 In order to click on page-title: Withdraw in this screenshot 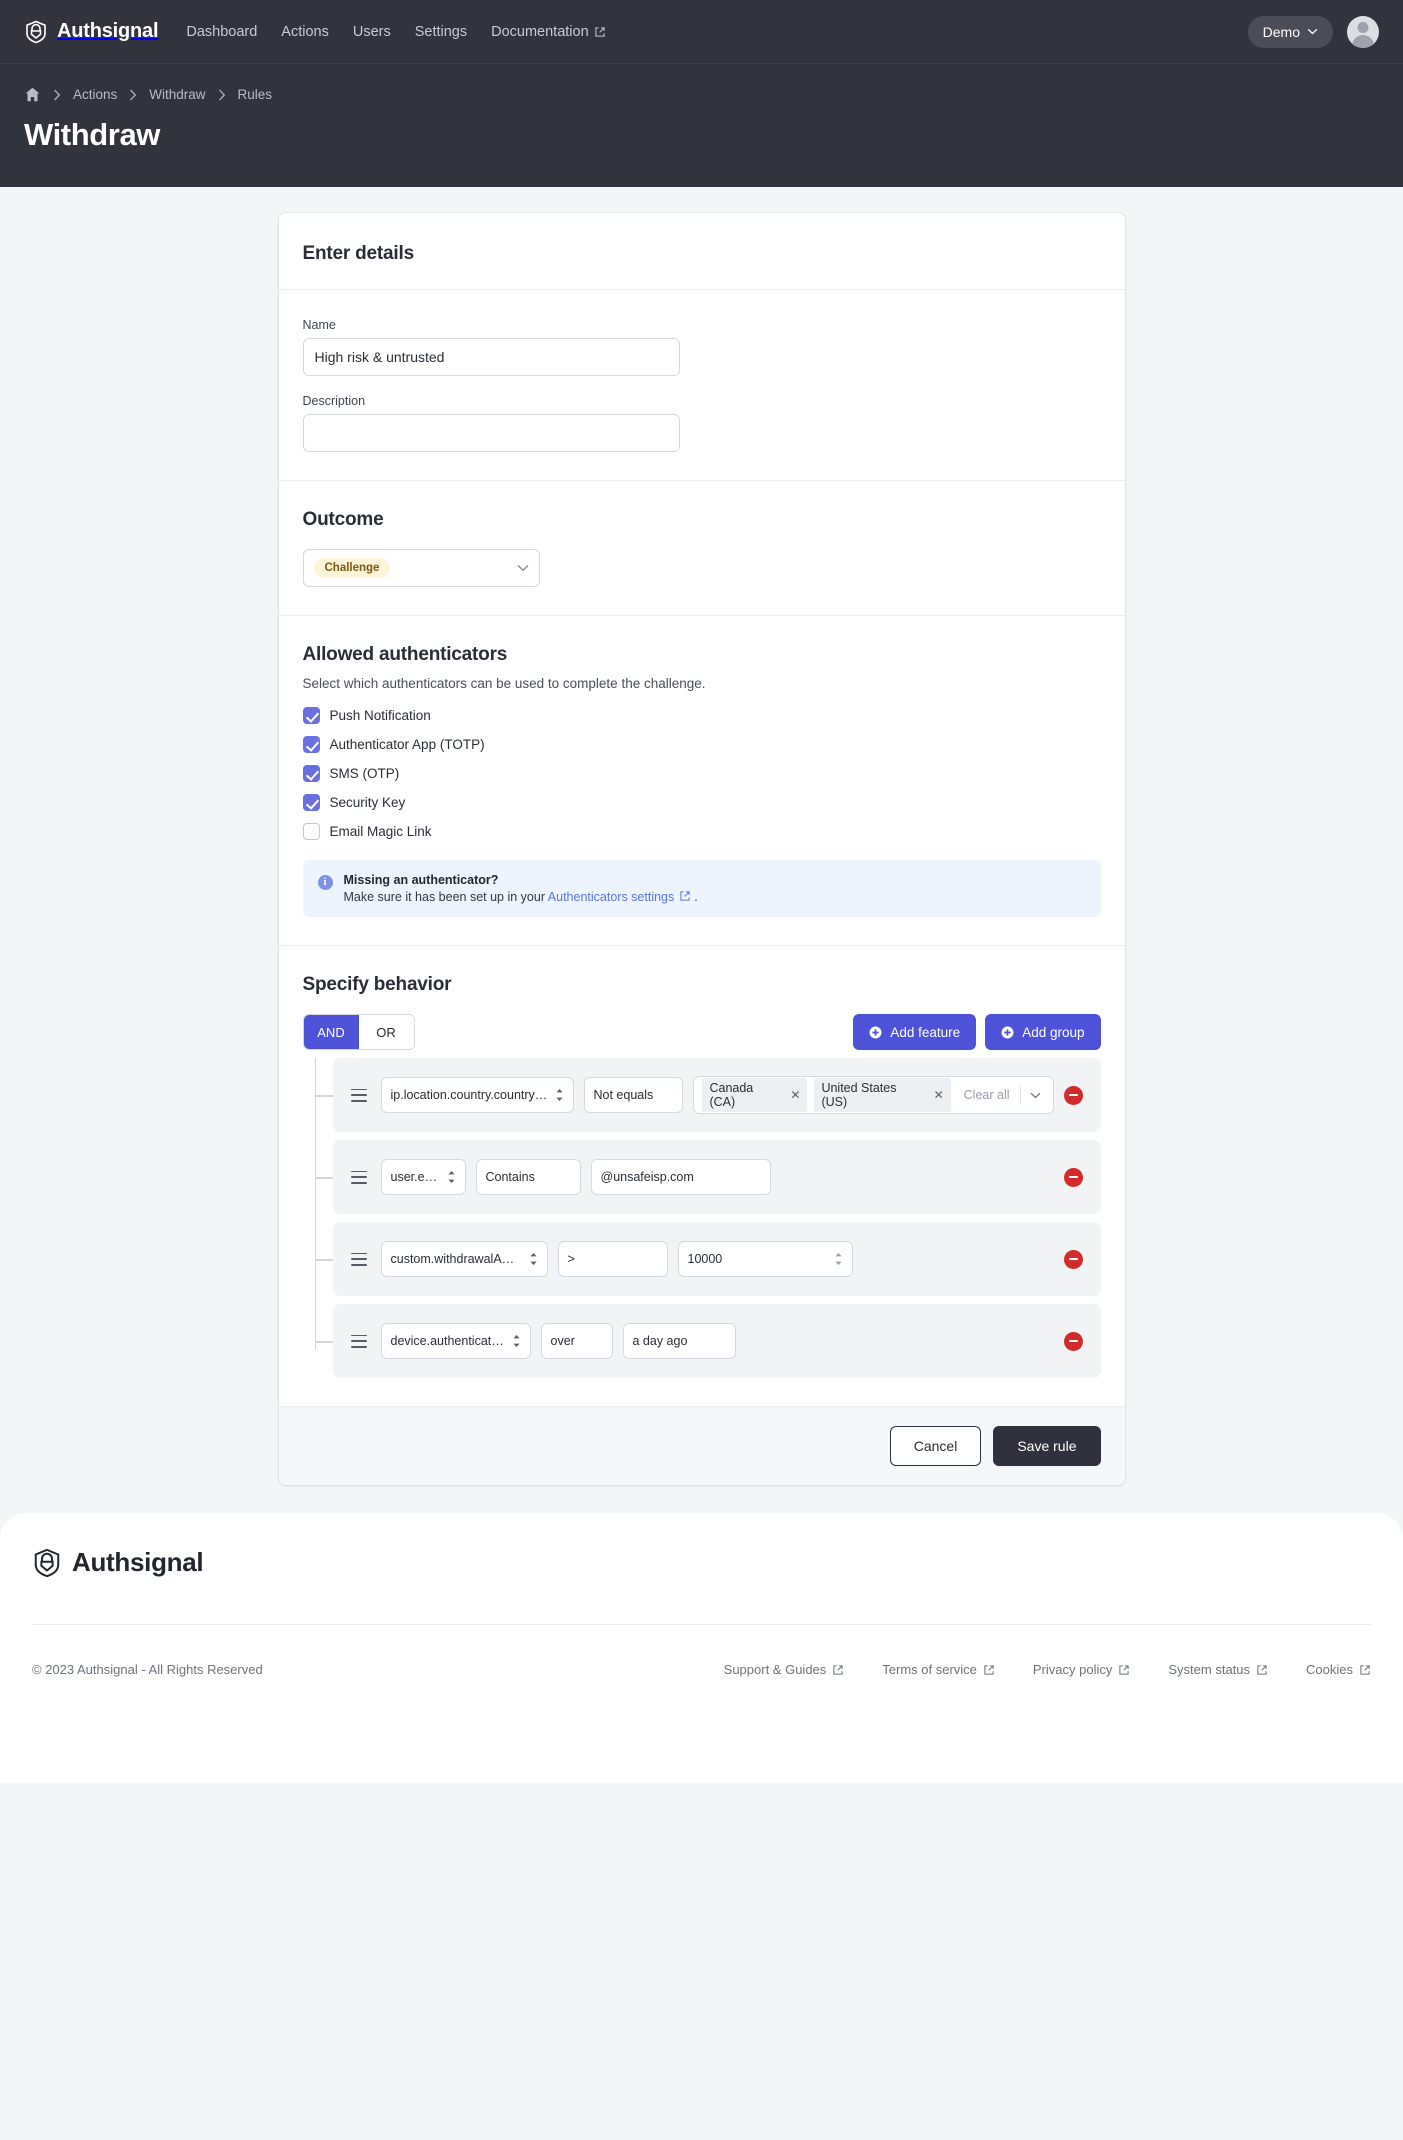, I will do `click(92, 134)`.